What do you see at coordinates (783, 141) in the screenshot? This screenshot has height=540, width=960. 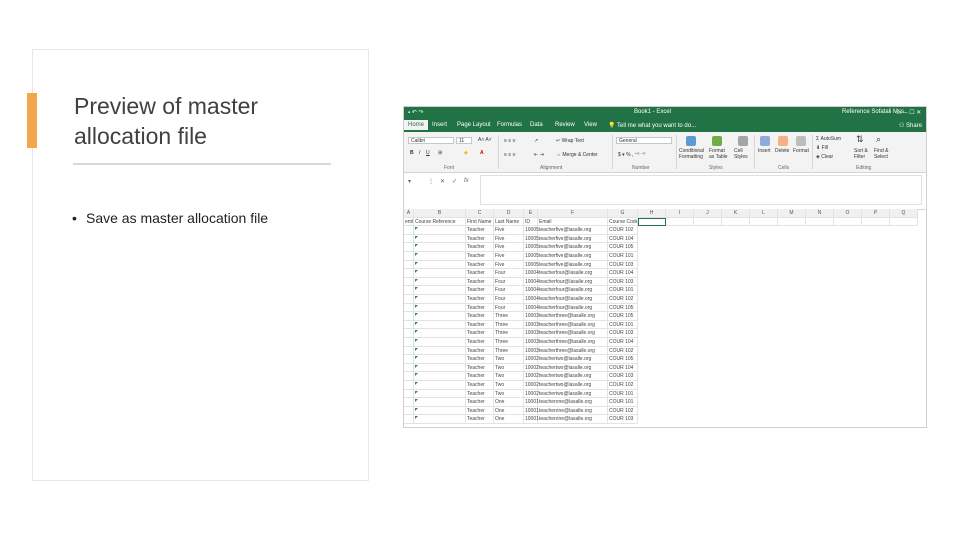 I see `delete-cells-icon` at bounding box center [783, 141].